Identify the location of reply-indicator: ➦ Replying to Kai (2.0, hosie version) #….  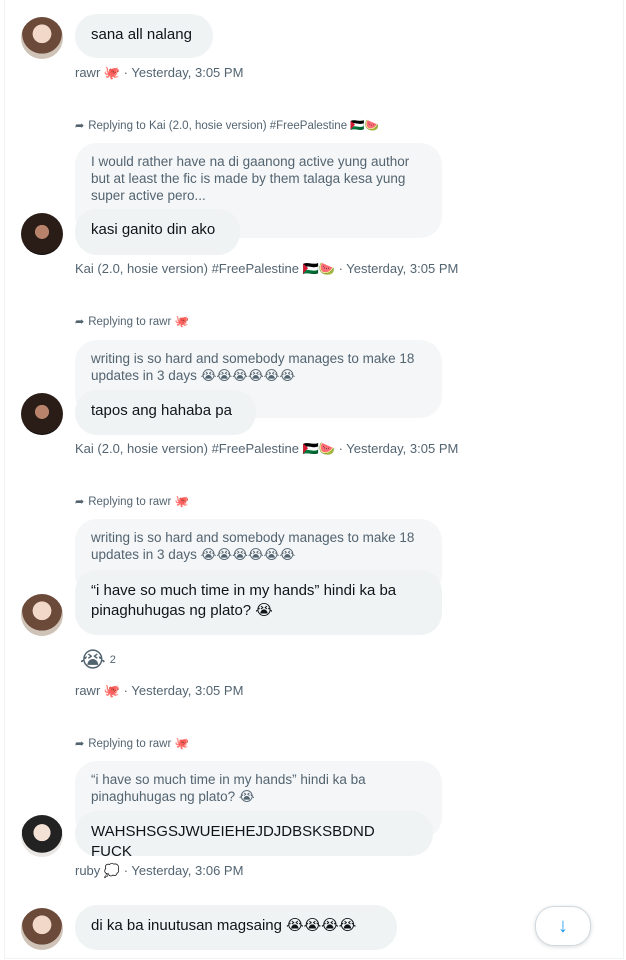
(227, 126).